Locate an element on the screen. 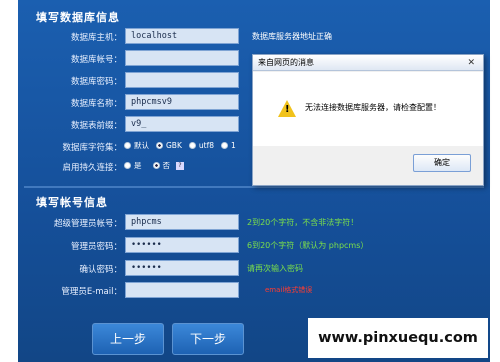 The image size is (500, 362). persistent-radio-no is located at coordinates (156, 165).